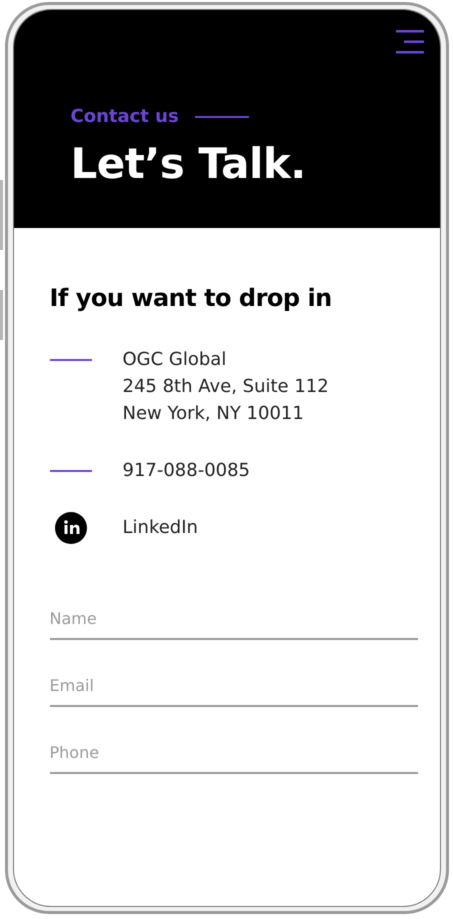 Image resolution: width=453 pixels, height=919 pixels. I want to click on contact-text: LinkedIn, so click(160, 528).